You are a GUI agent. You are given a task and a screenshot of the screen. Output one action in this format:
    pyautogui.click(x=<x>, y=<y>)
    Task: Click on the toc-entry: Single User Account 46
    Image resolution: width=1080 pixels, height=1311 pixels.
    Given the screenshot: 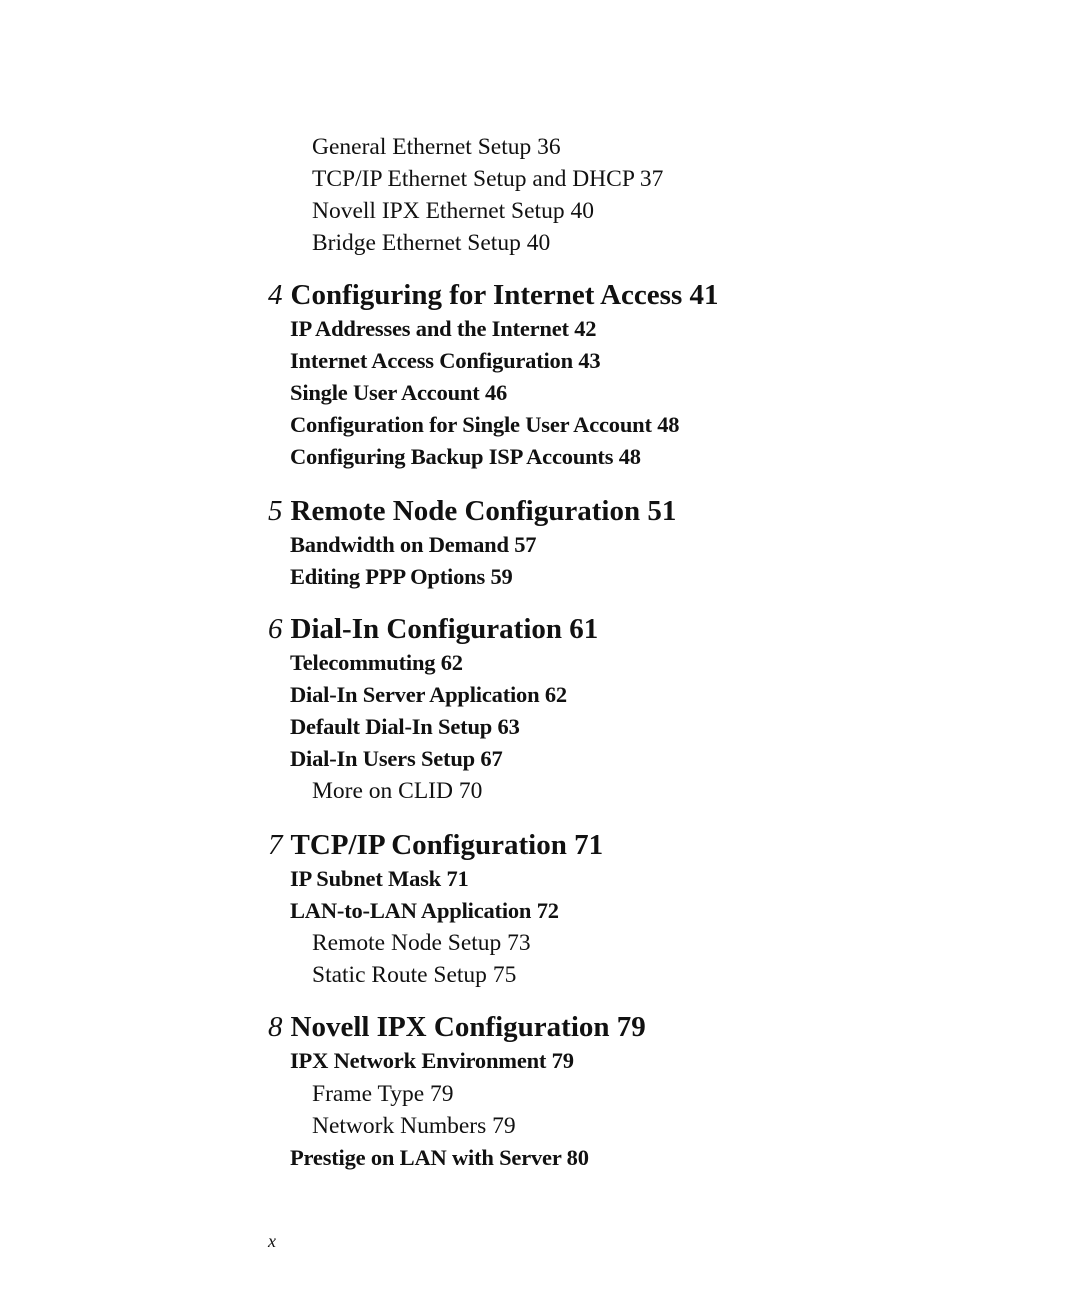 What is the action you would take?
    pyautogui.click(x=399, y=392)
    